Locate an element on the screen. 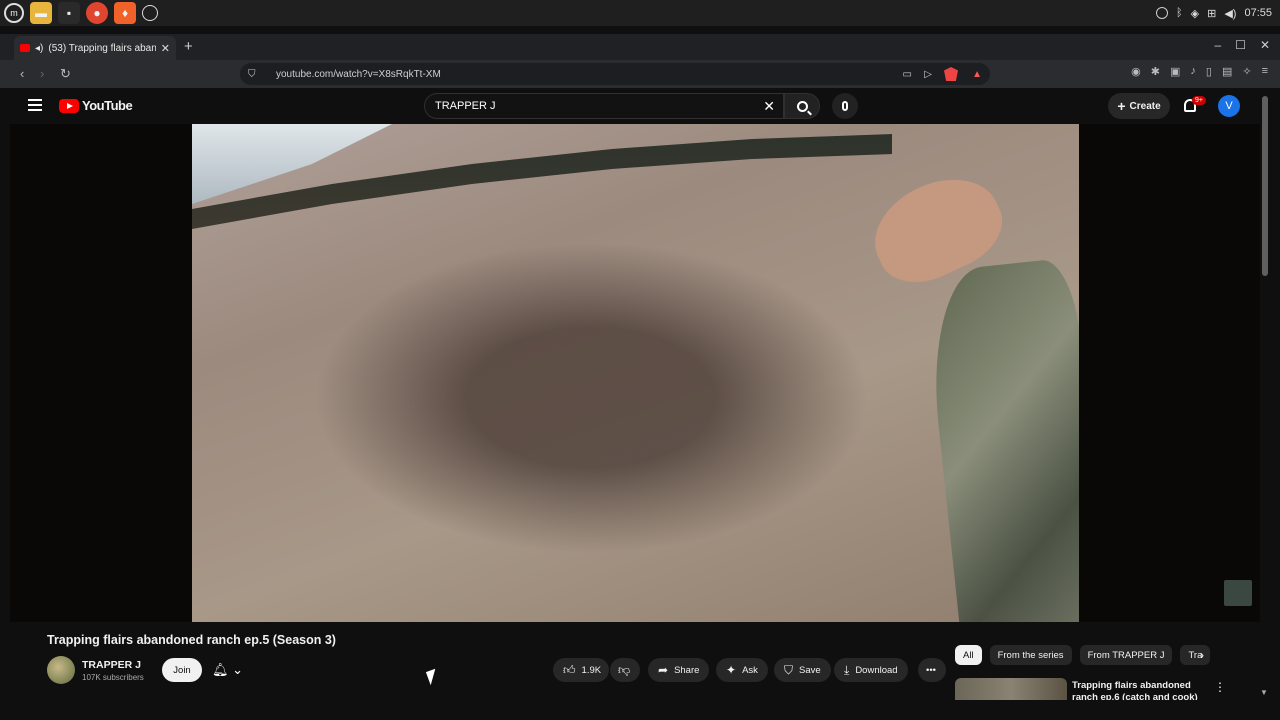  chip-from-channel: From TRAPPER J is located at coordinates (1126, 655).